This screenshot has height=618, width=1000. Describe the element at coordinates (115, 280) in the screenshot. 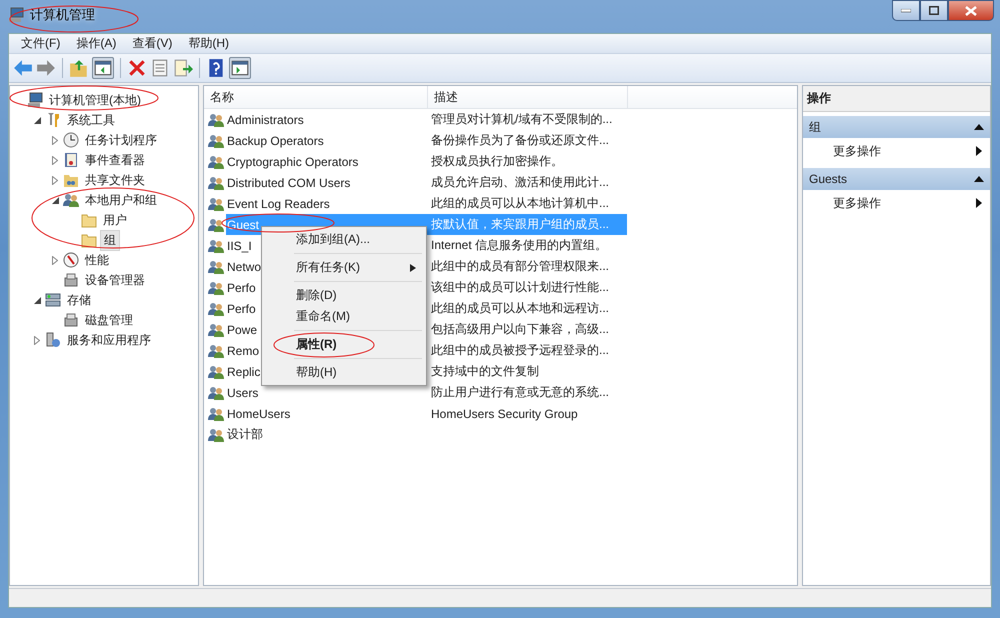

I see `tree-item: 设备管理器` at that location.